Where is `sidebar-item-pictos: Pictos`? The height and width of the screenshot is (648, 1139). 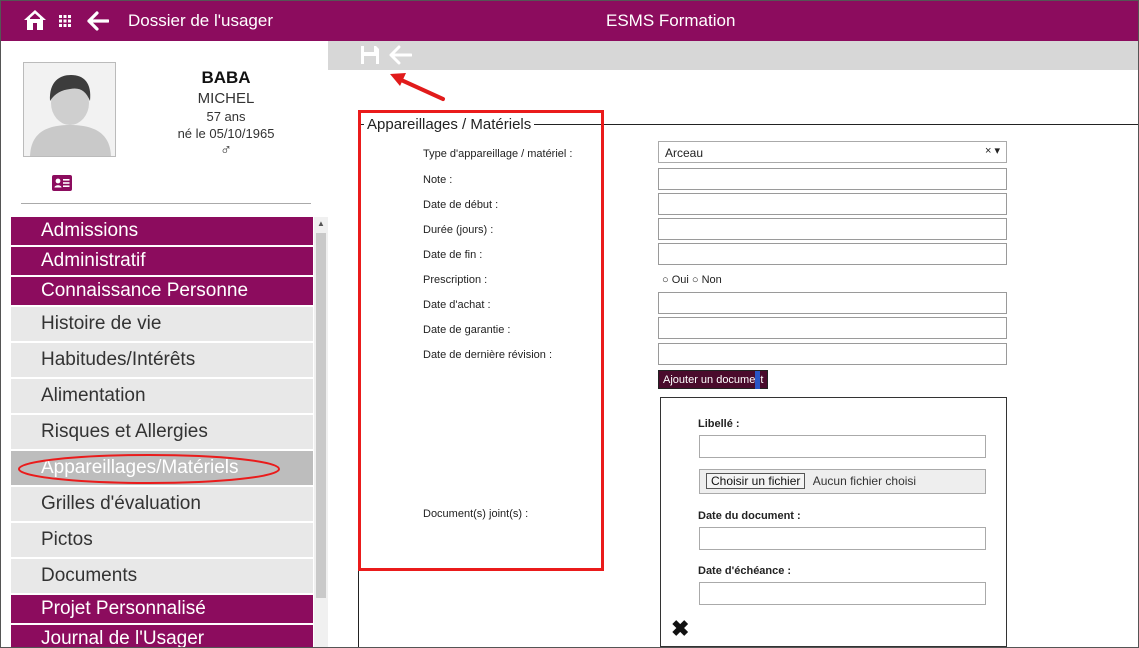 sidebar-item-pictos: Pictos is located at coordinates (162, 541).